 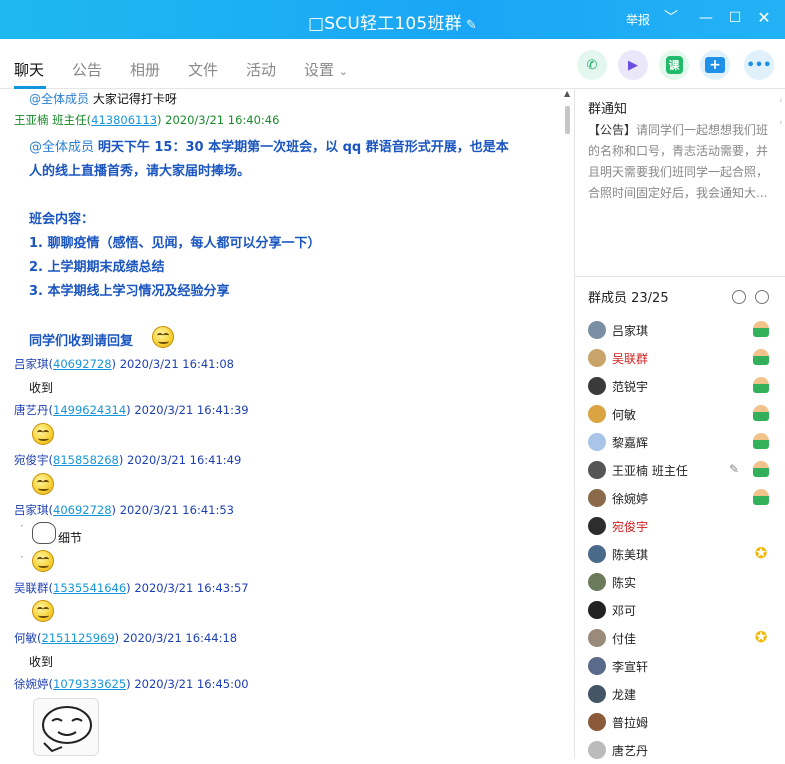 I want to click on sender-qq: 1079333625, so click(x=89, y=684).